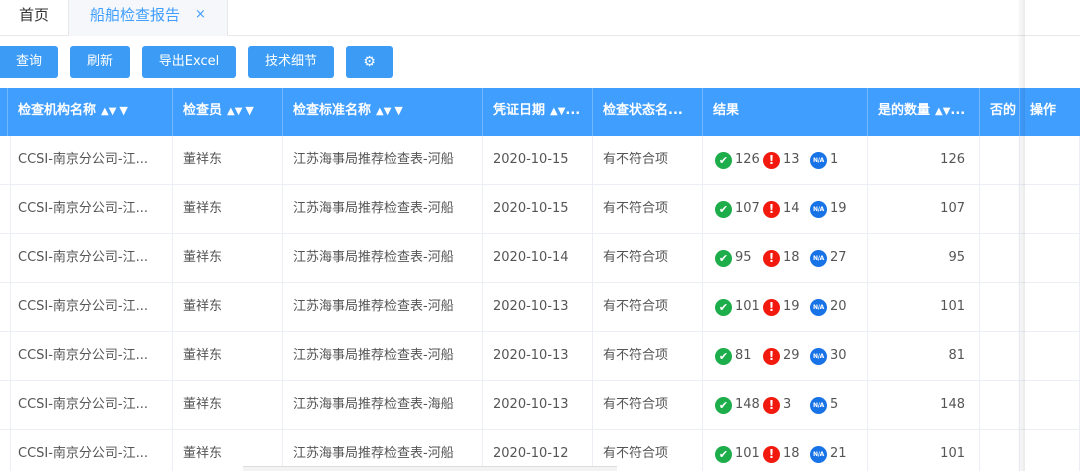 The width and height of the screenshot is (1080, 471). What do you see at coordinates (733, 356) in the screenshot?
I see `result-ok: ✔ 81` at bounding box center [733, 356].